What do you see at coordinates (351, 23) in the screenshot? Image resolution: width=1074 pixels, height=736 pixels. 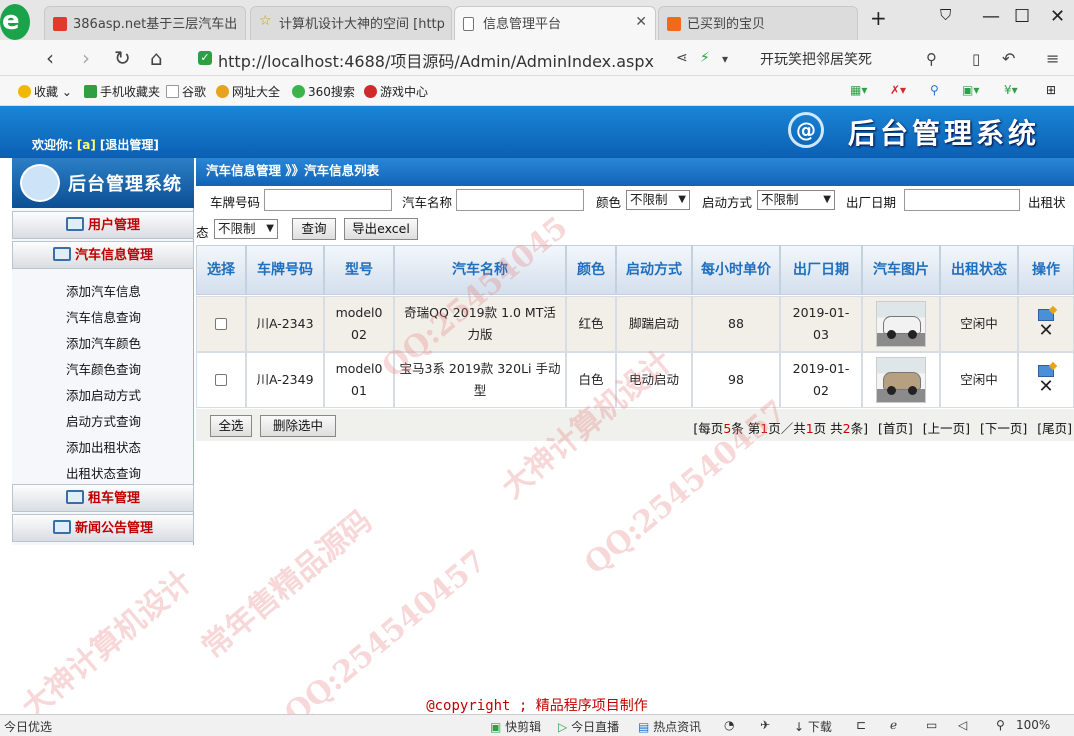 I see `browser-tab: ☆ 计算机设计大神的空间 [http` at bounding box center [351, 23].